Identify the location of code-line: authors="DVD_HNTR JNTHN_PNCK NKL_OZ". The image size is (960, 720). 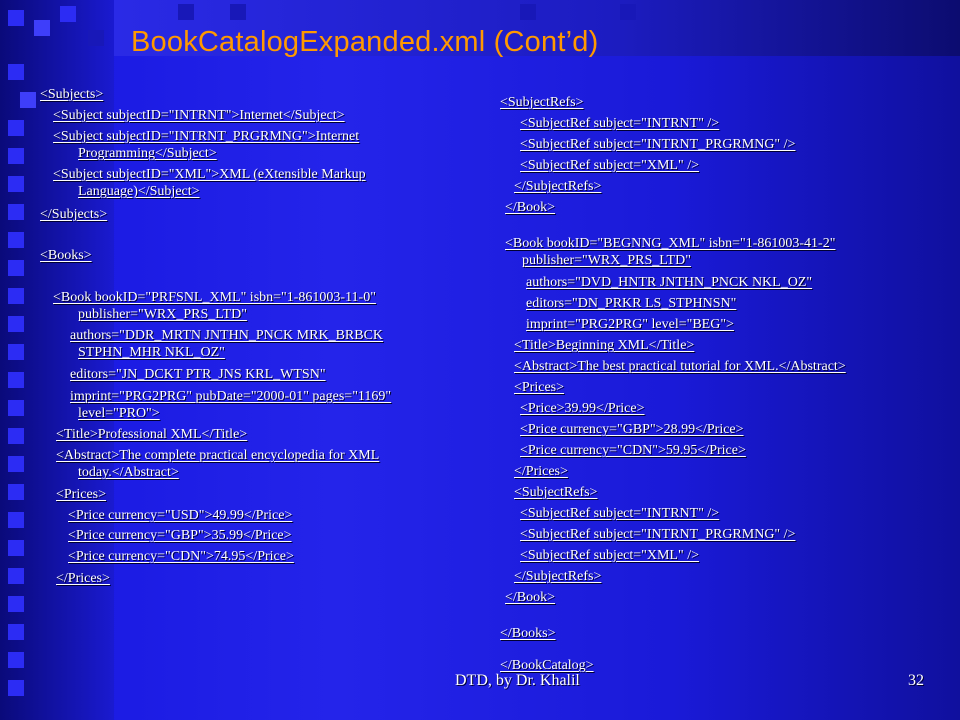
(669, 282).